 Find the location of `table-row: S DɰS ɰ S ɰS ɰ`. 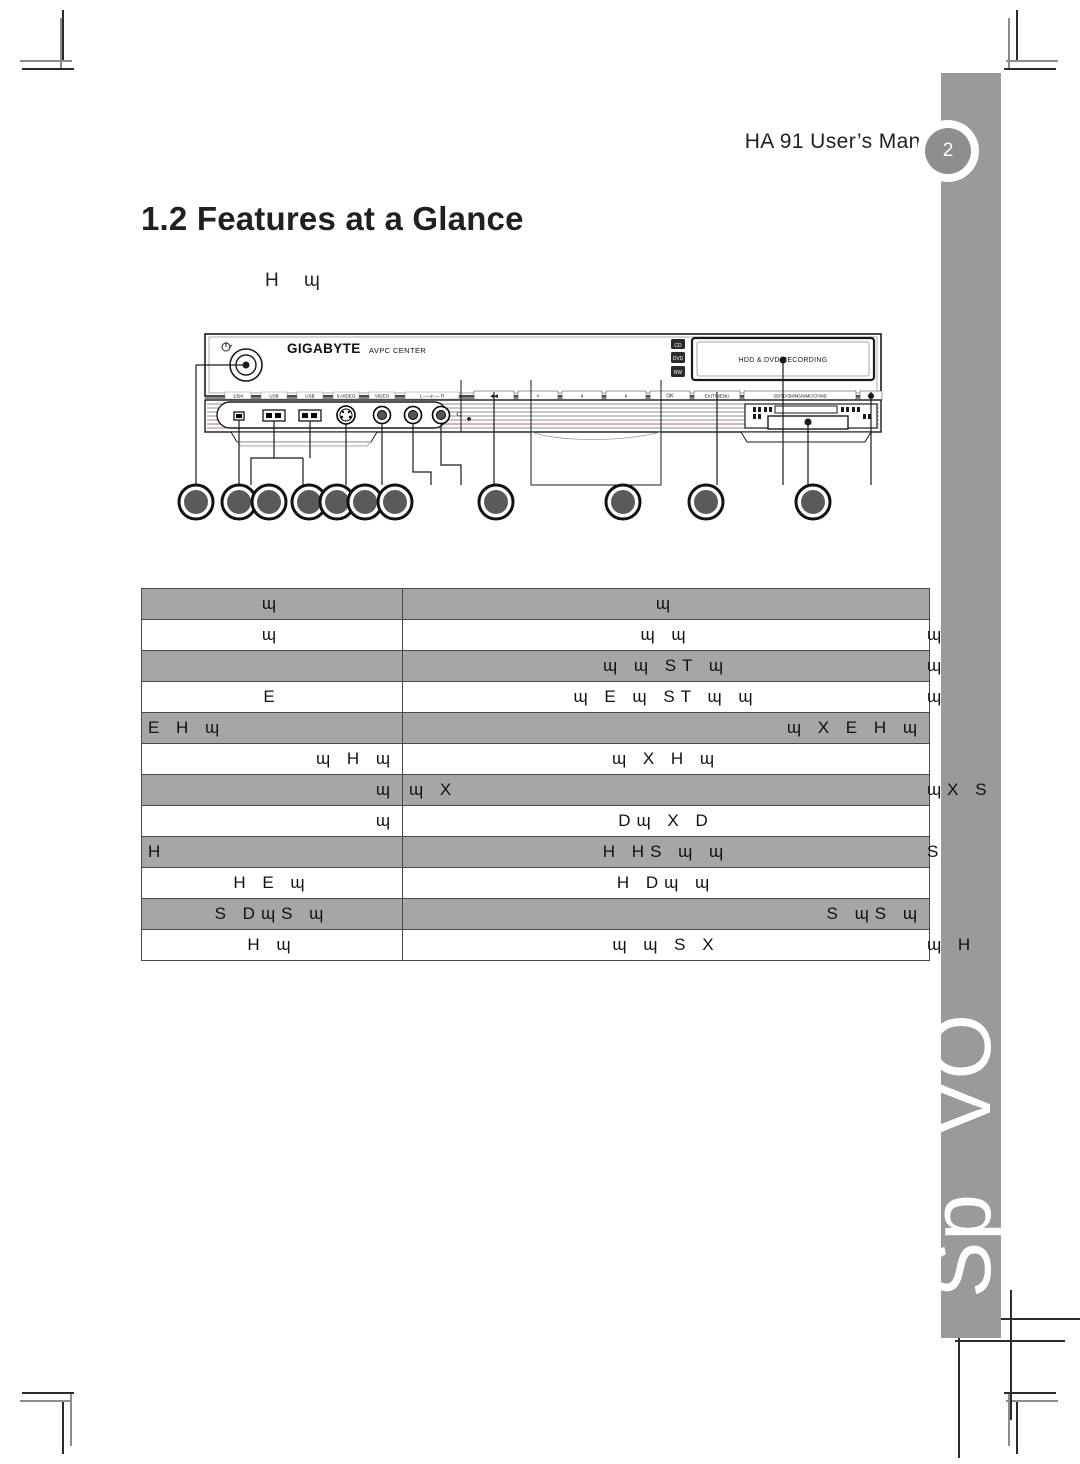

table-row: S DɰS ɰ S ɰS ɰ is located at coordinates (535, 914).